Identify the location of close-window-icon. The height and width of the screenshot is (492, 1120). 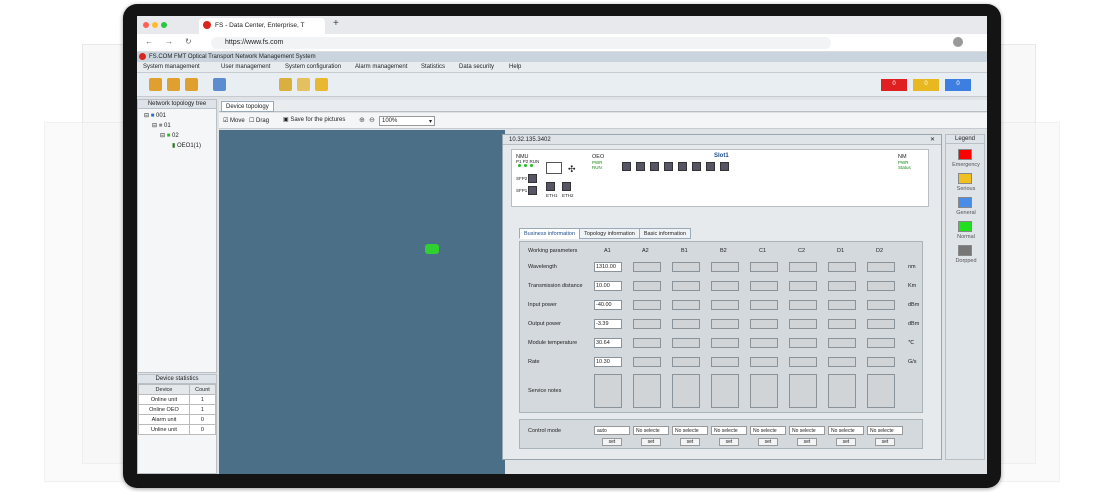
(146, 25).